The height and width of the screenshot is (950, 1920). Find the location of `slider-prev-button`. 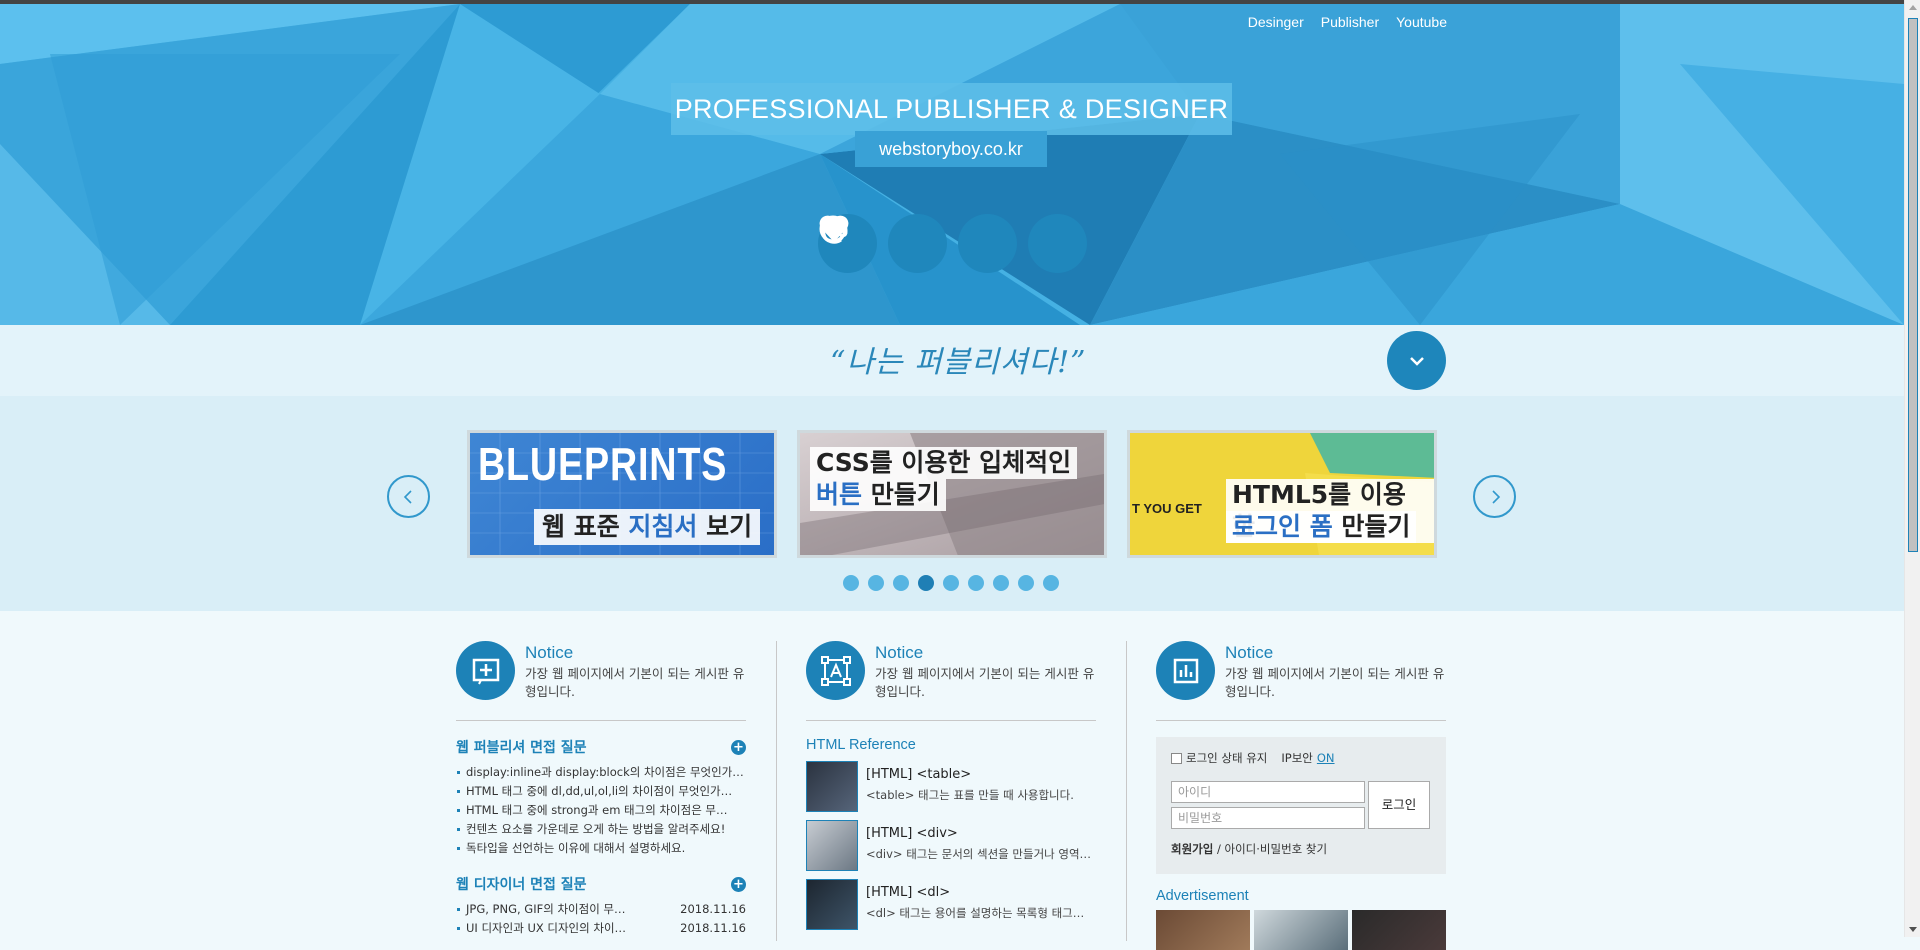

slider-prev-button is located at coordinates (408, 496).